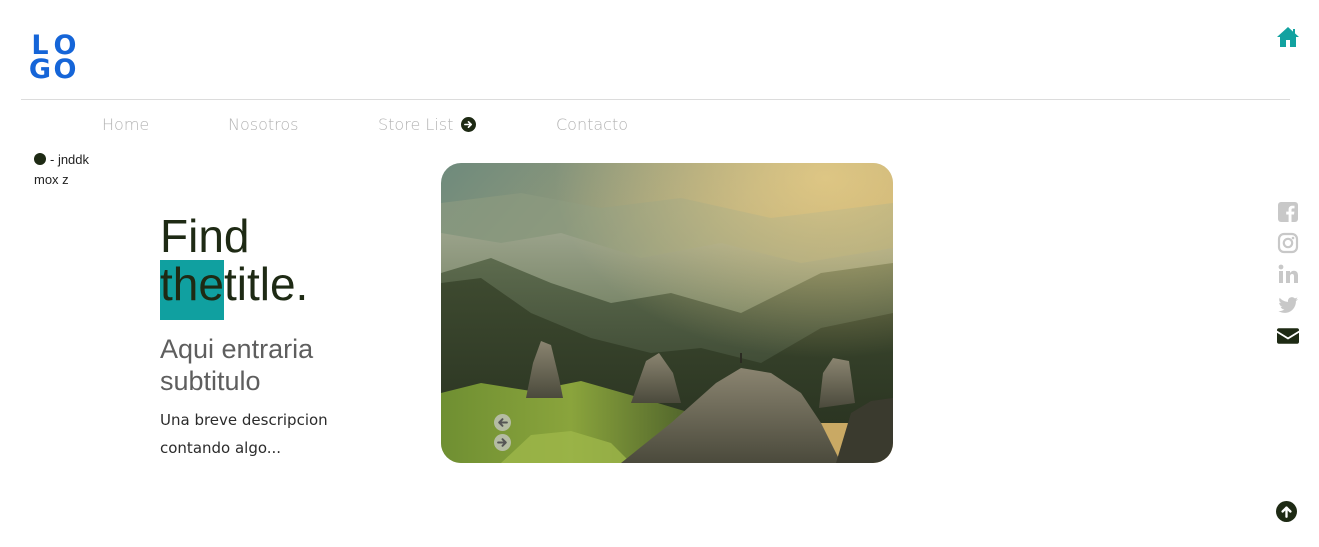 The height and width of the screenshot is (547, 1319). I want to click on hero-title-line1: Find, so click(205, 236).